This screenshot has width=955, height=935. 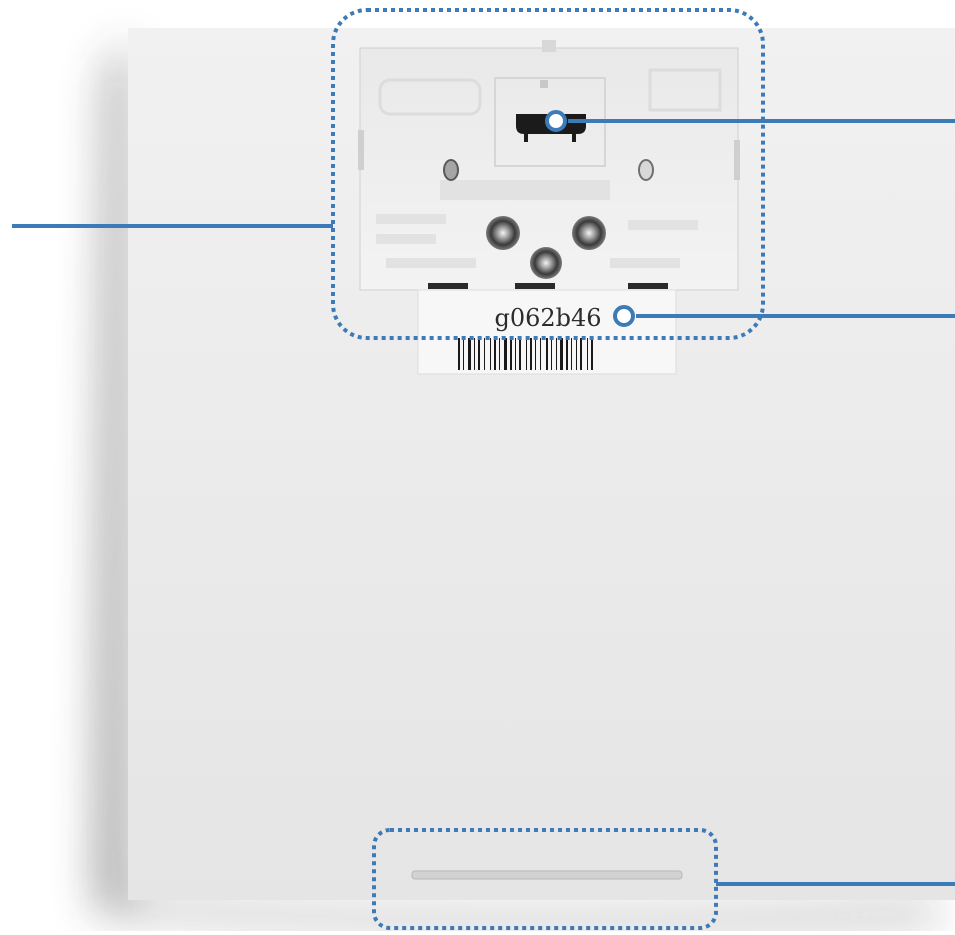 What do you see at coordinates (547, 318) in the screenshot?
I see `serial-code-text: g062b46` at bounding box center [547, 318].